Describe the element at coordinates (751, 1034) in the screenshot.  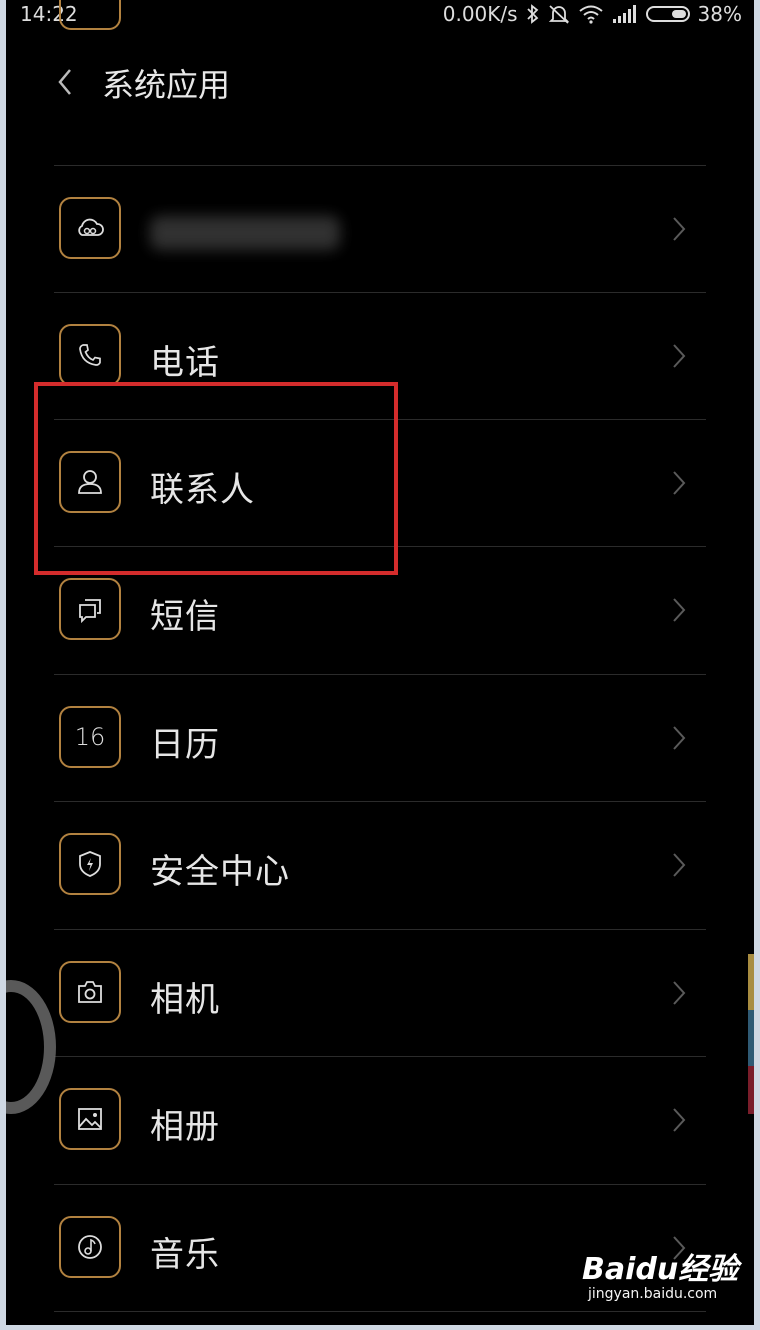
I see `side-color-strip` at that location.